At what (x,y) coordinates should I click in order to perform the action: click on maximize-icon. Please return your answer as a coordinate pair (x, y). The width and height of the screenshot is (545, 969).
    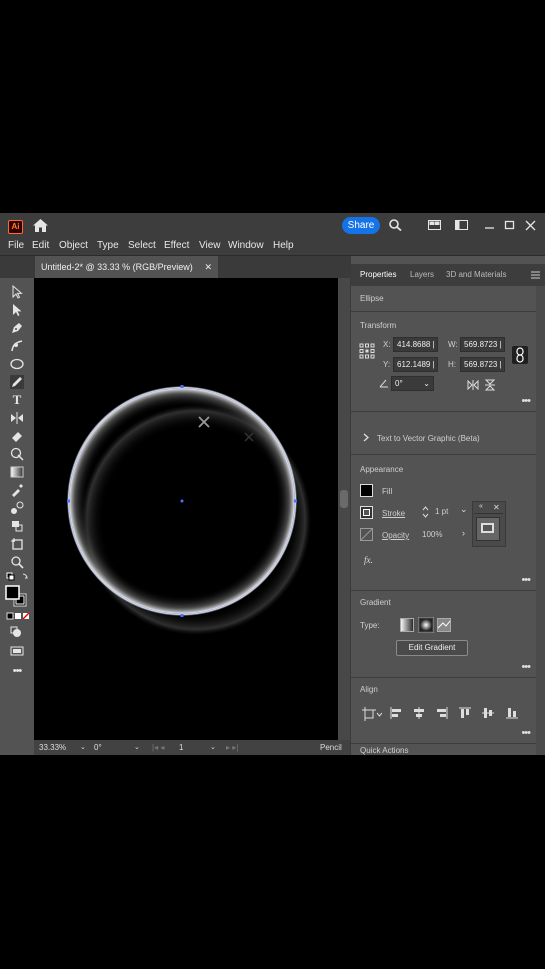
    Looking at the image, I should click on (509, 225).